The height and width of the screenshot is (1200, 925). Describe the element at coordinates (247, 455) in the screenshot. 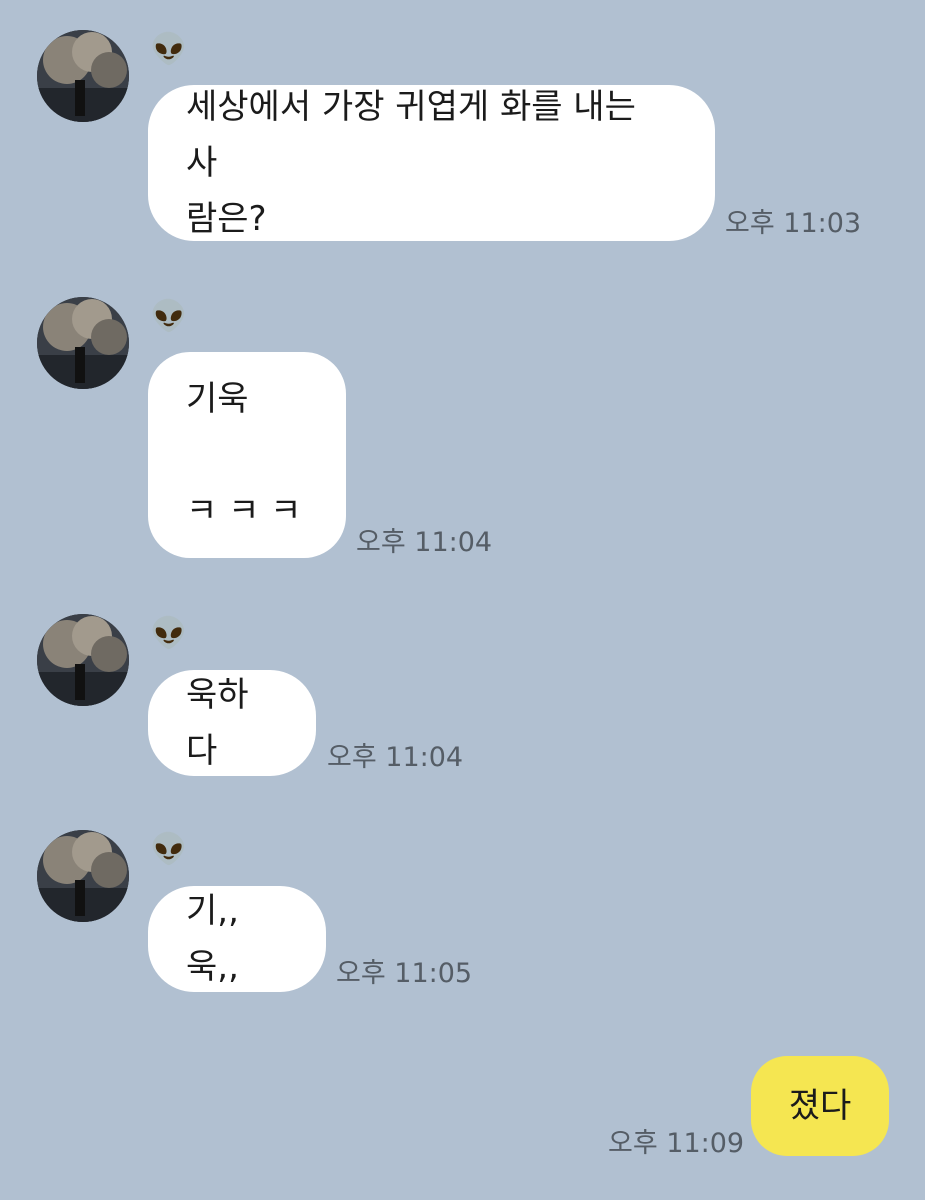

I see `message-bubble: 기욱 ㅋ ㅋ ㅋ` at that location.